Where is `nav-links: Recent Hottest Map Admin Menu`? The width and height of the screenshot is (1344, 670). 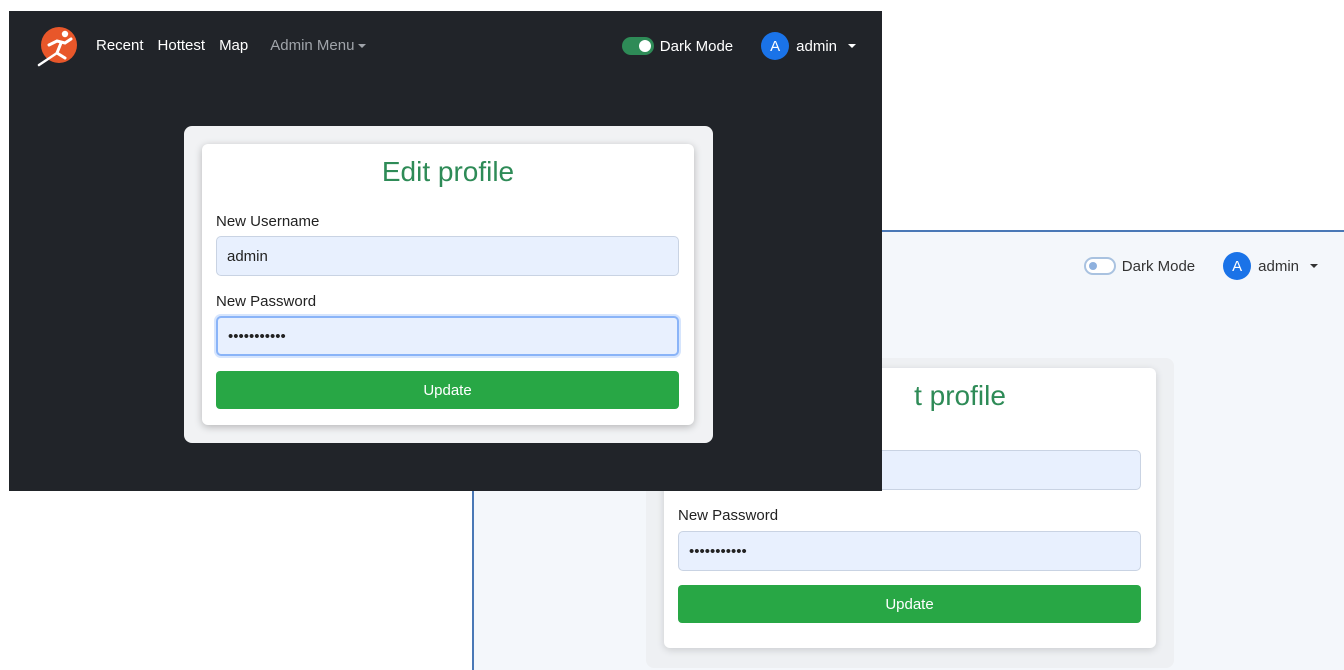
nav-links: Recent Hottest Map Admin Menu is located at coordinates (231, 45).